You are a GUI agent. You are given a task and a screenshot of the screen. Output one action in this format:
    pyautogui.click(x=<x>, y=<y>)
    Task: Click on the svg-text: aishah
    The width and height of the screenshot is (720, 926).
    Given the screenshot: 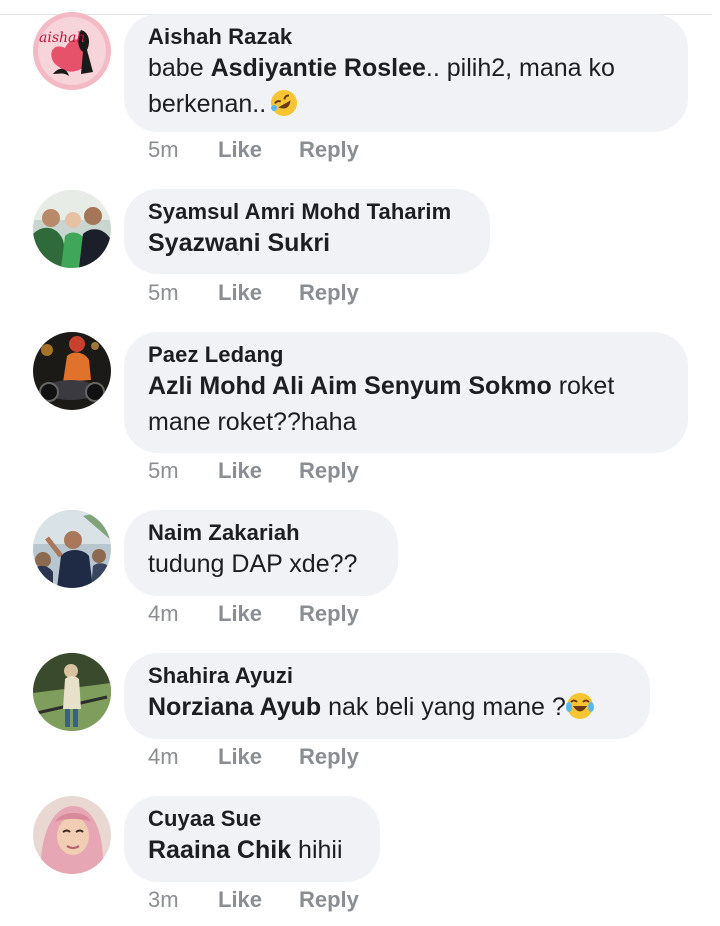 What is the action you would take?
    pyautogui.click(x=62, y=38)
    